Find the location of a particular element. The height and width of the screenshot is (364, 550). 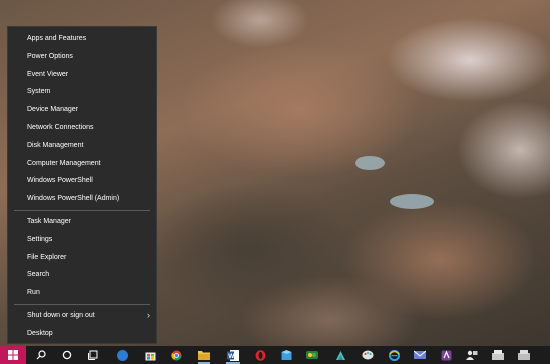

svg-text: W is located at coordinates (231, 356).